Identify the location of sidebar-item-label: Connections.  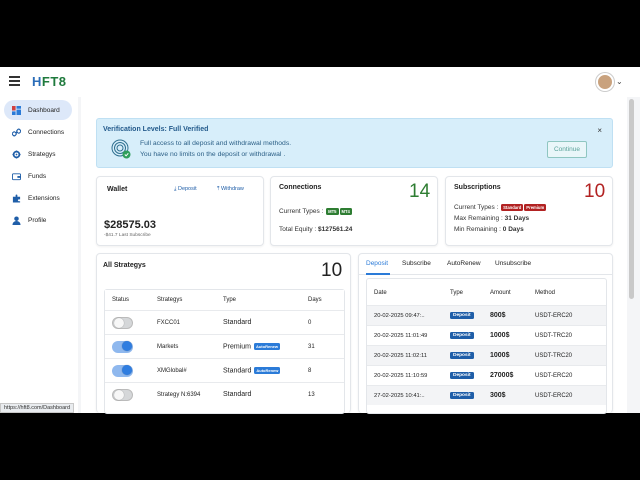
(46, 132).